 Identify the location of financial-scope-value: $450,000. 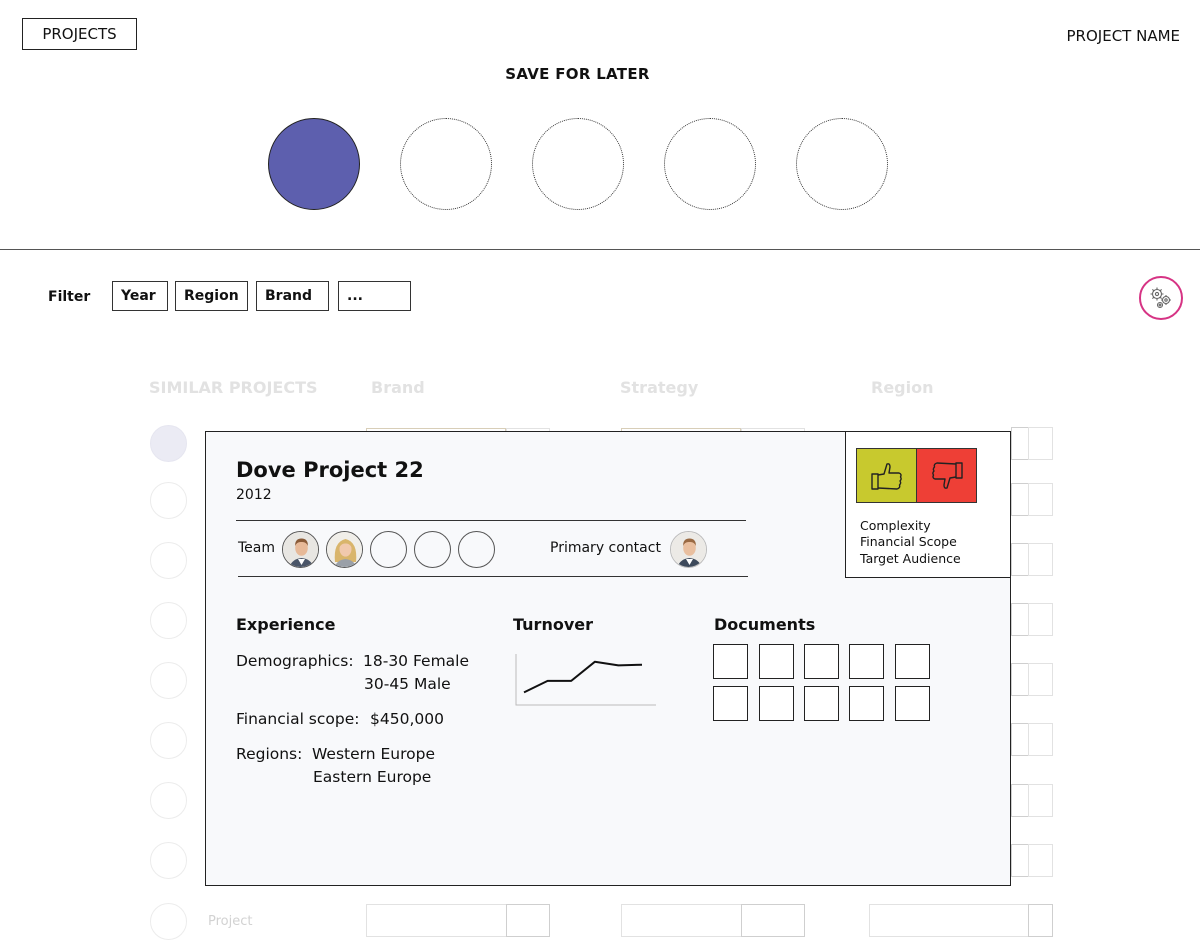
(407, 719).